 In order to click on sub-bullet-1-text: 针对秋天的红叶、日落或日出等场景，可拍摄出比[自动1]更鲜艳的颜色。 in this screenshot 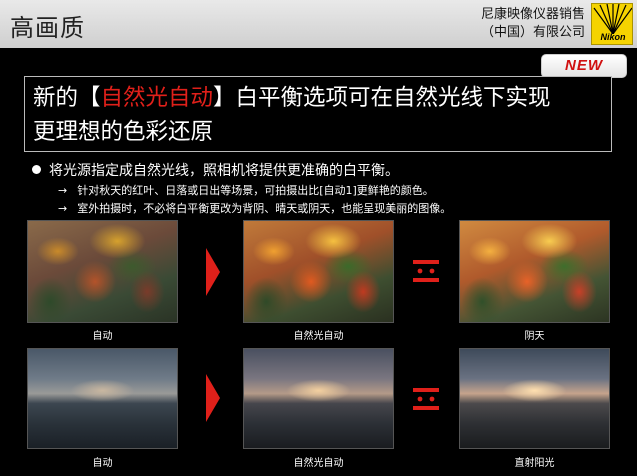, I will do `click(255, 190)`.